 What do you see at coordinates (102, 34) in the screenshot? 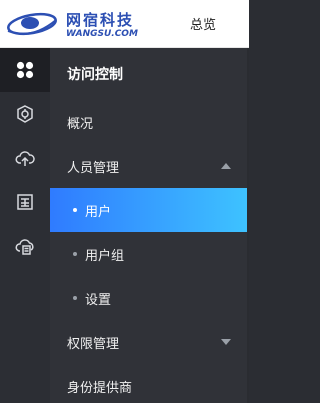
I see `brand-name-en: WANGSU.COM` at bounding box center [102, 34].